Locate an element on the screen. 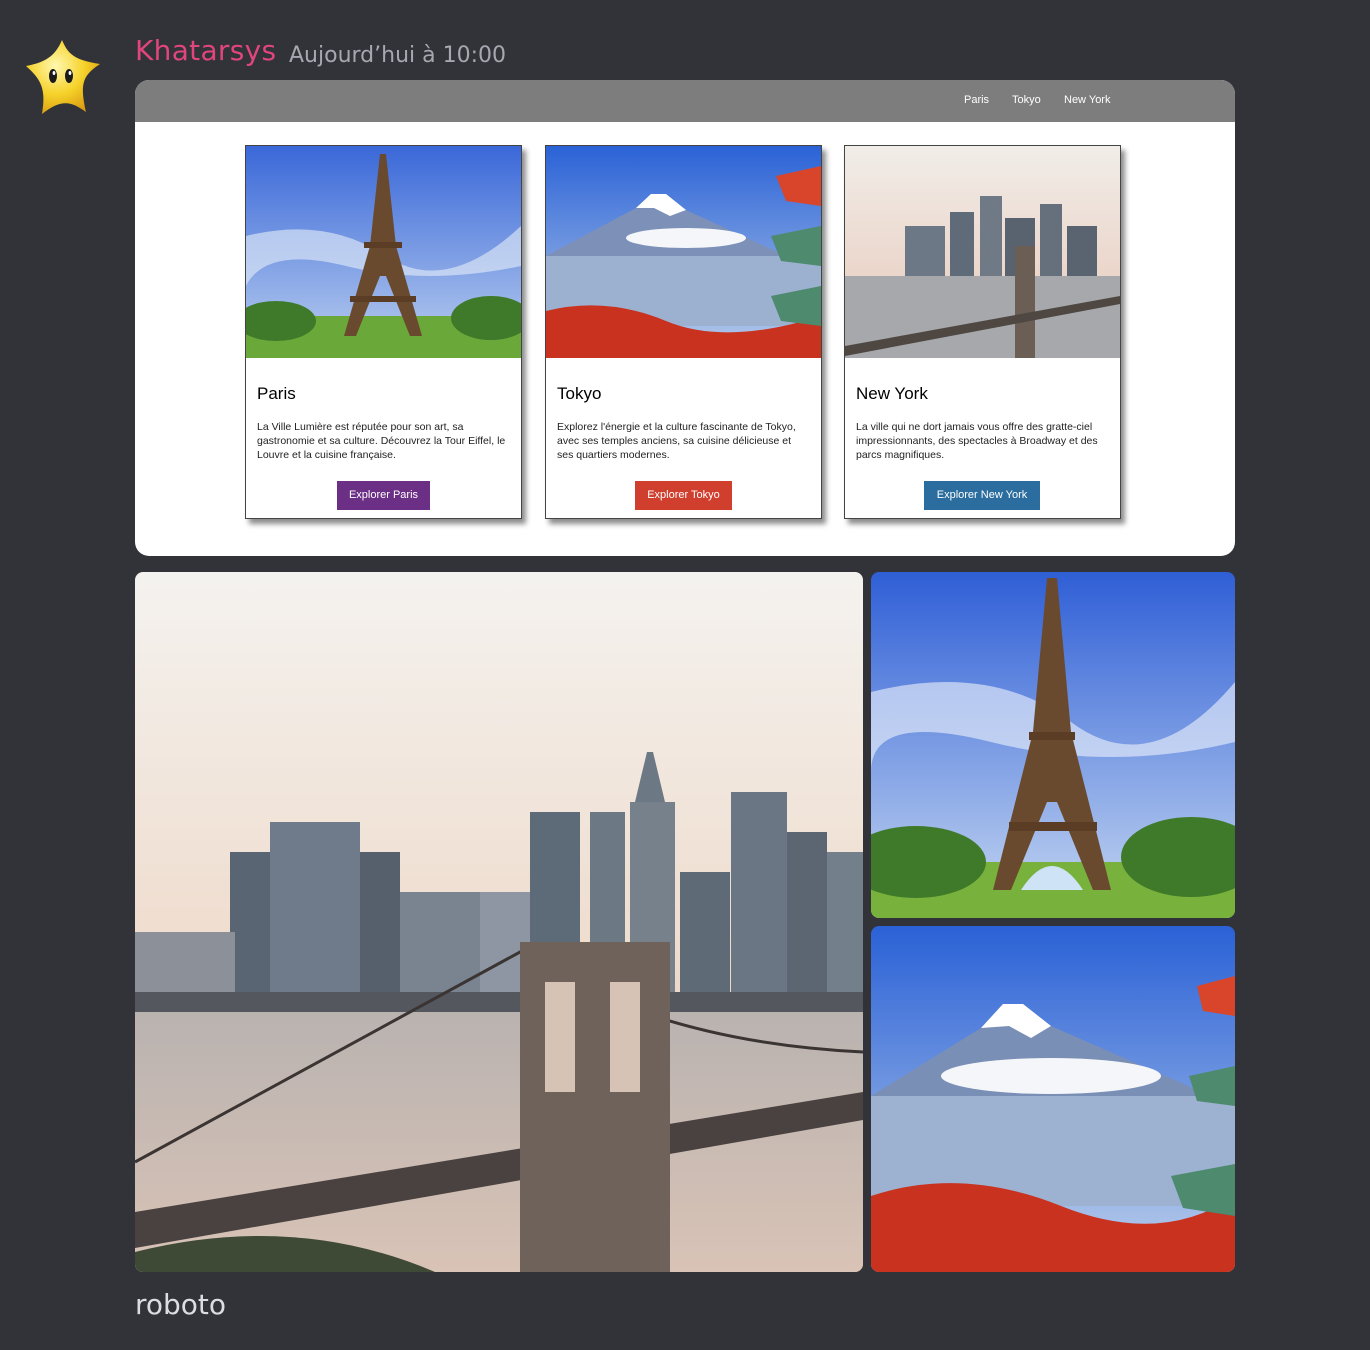 The height and width of the screenshot is (1350, 1370). card-title: Paris is located at coordinates (276, 393).